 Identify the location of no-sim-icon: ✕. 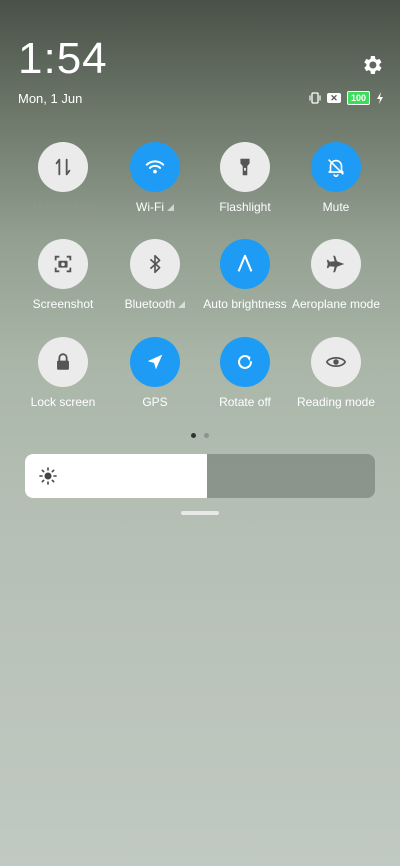
(333, 98).